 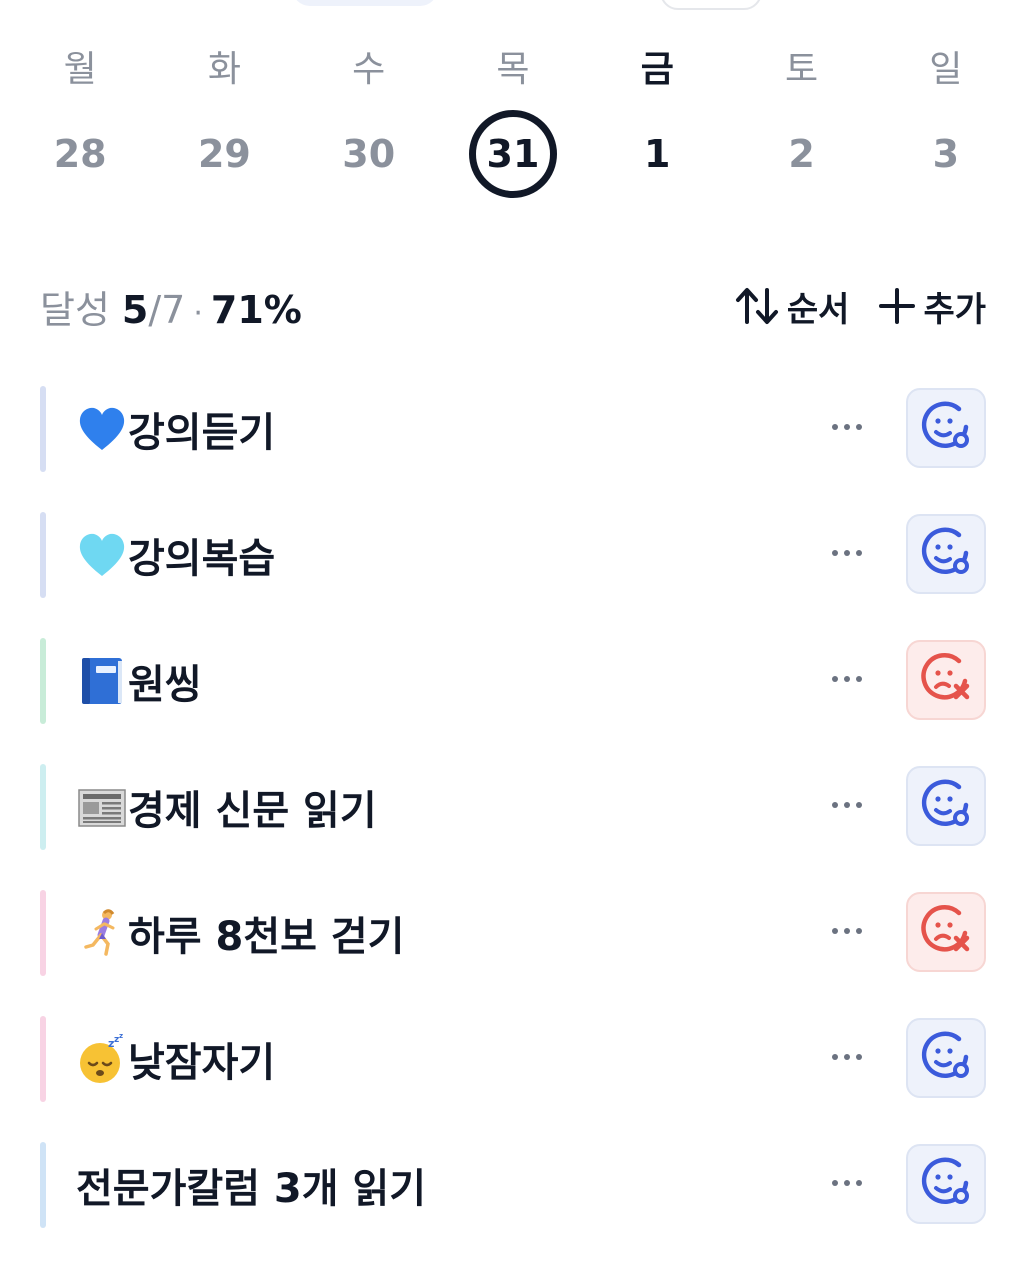 What do you see at coordinates (818, 309) in the screenshot?
I see `sort-order-label: 순서` at bounding box center [818, 309].